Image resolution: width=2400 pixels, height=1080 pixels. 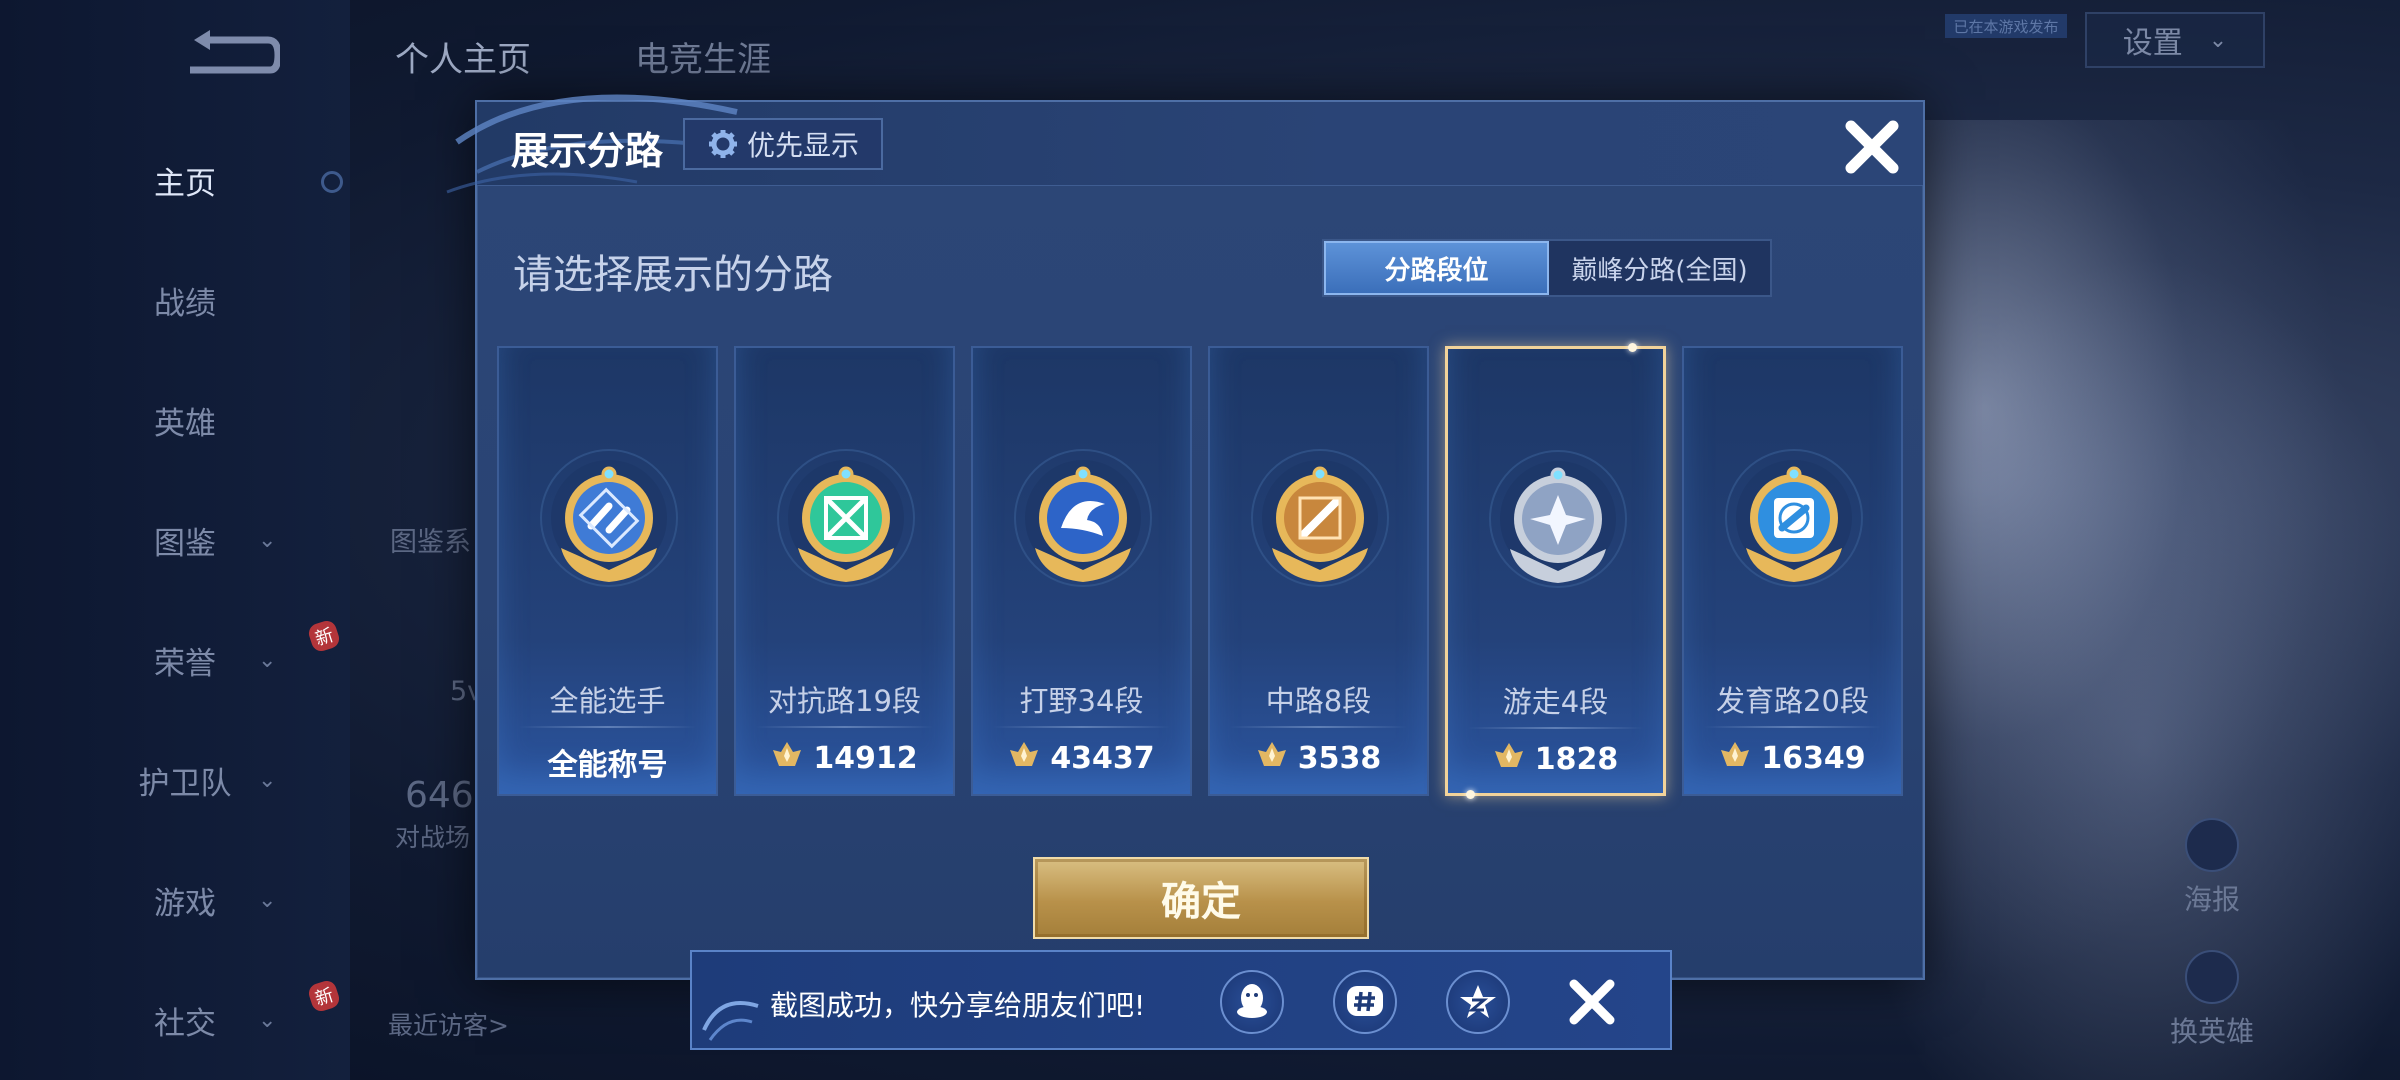 I want to click on qzone-star-icon, so click(x=1478, y=1002).